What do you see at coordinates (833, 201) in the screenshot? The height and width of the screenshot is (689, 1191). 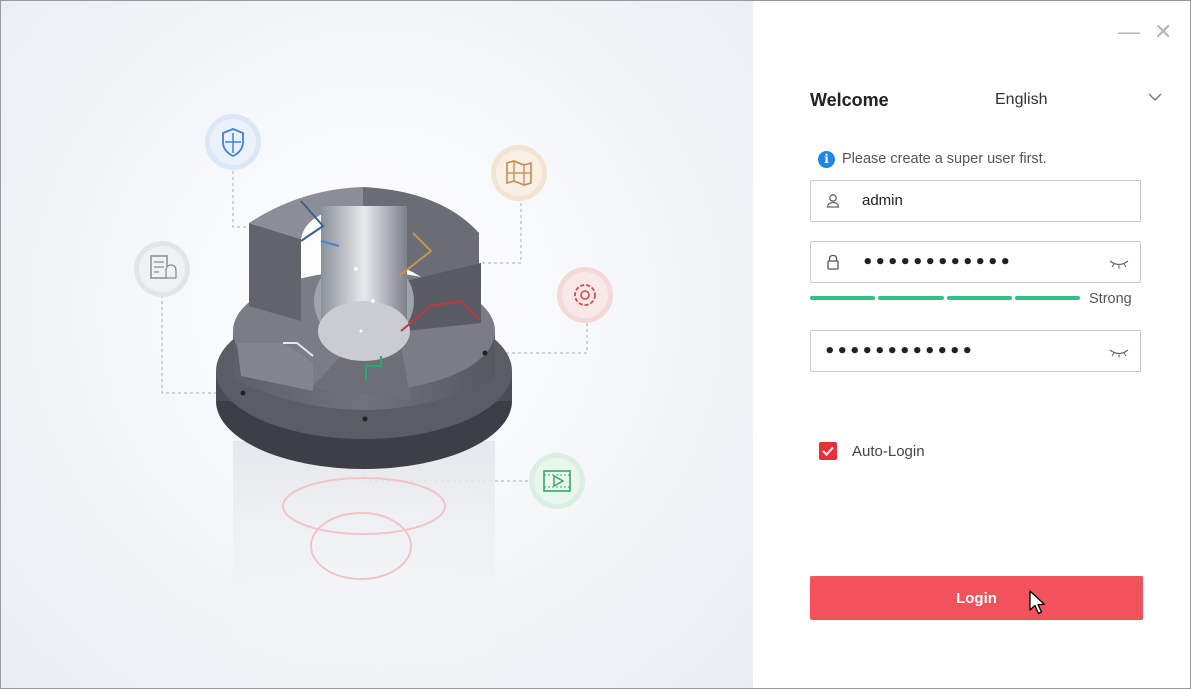 I see `user-icon` at bounding box center [833, 201].